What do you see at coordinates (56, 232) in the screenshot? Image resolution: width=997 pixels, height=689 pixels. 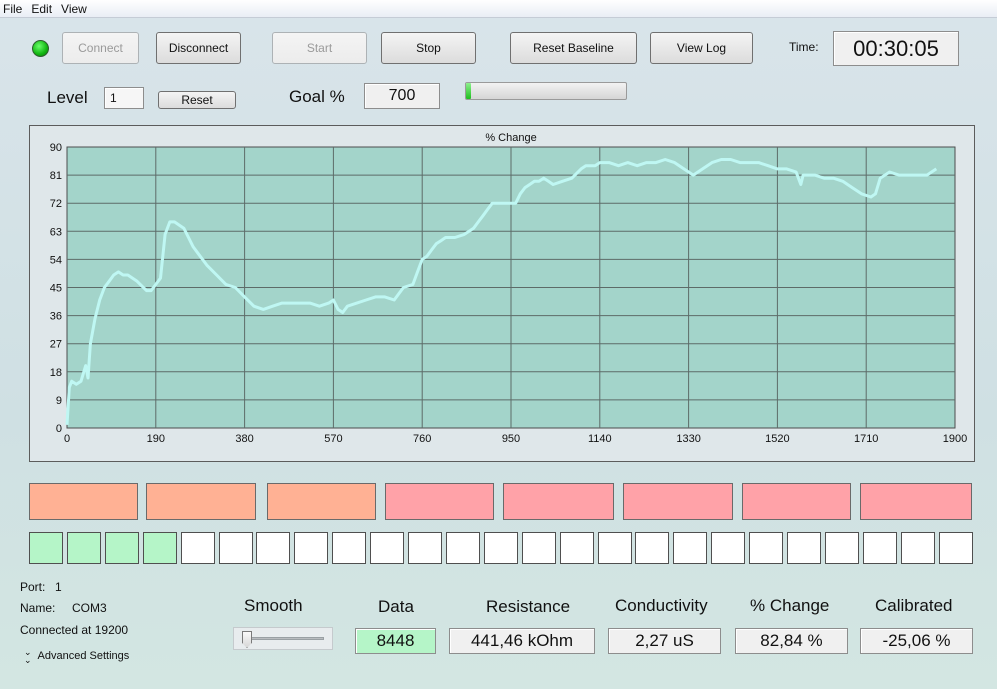 I see `chart-y-tick-label: 63` at bounding box center [56, 232].